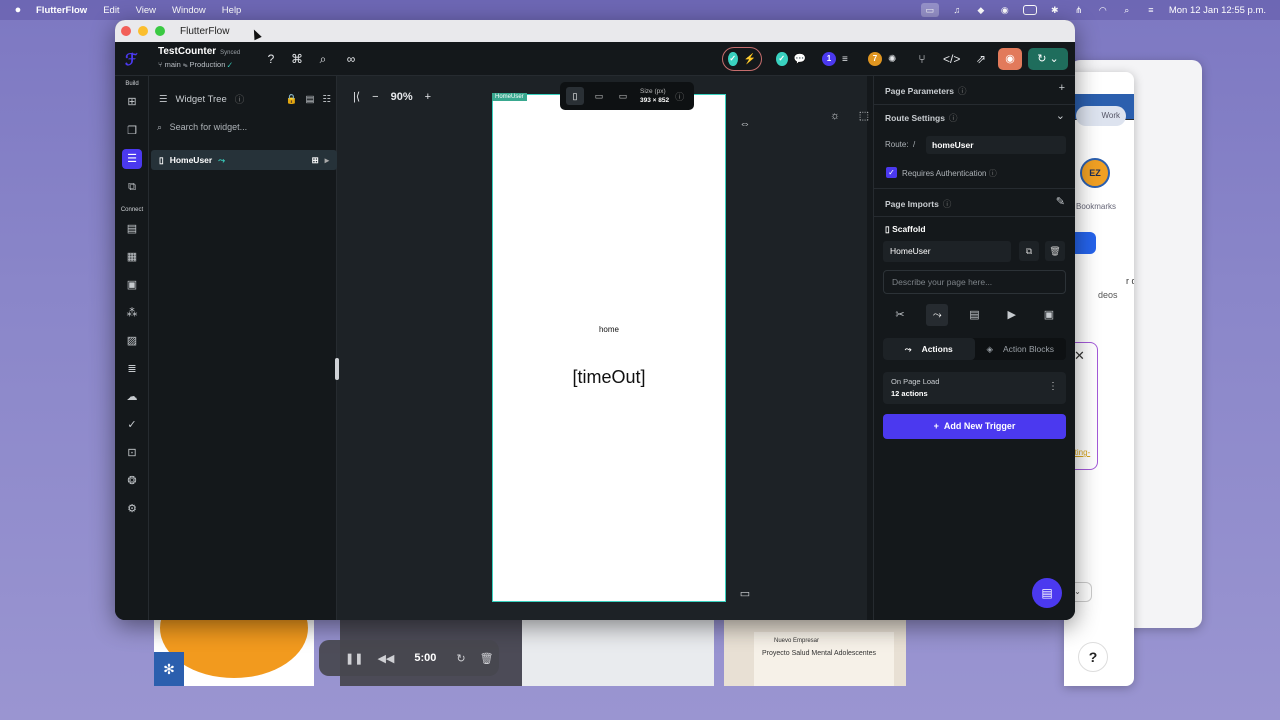  I want to click on open-external-icon: ⇗, so click(981, 59).